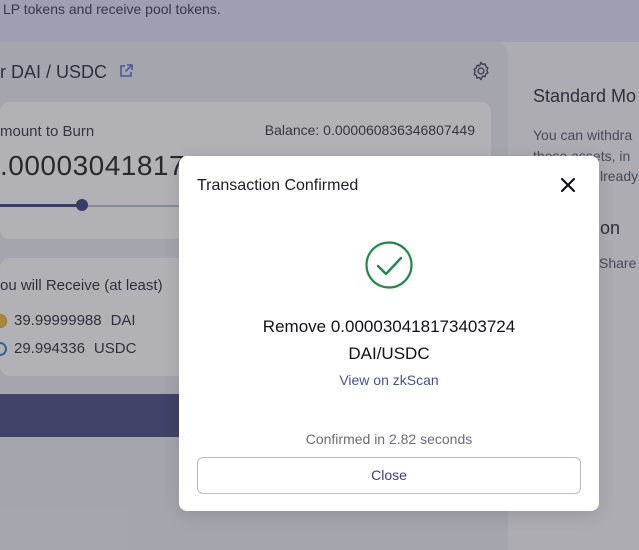 This screenshot has height=550, width=639. What do you see at coordinates (389, 326) in the screenshot?
I see `remove-amount-text: Remove 0.000030418173403724` at bounding box center [389, 326].